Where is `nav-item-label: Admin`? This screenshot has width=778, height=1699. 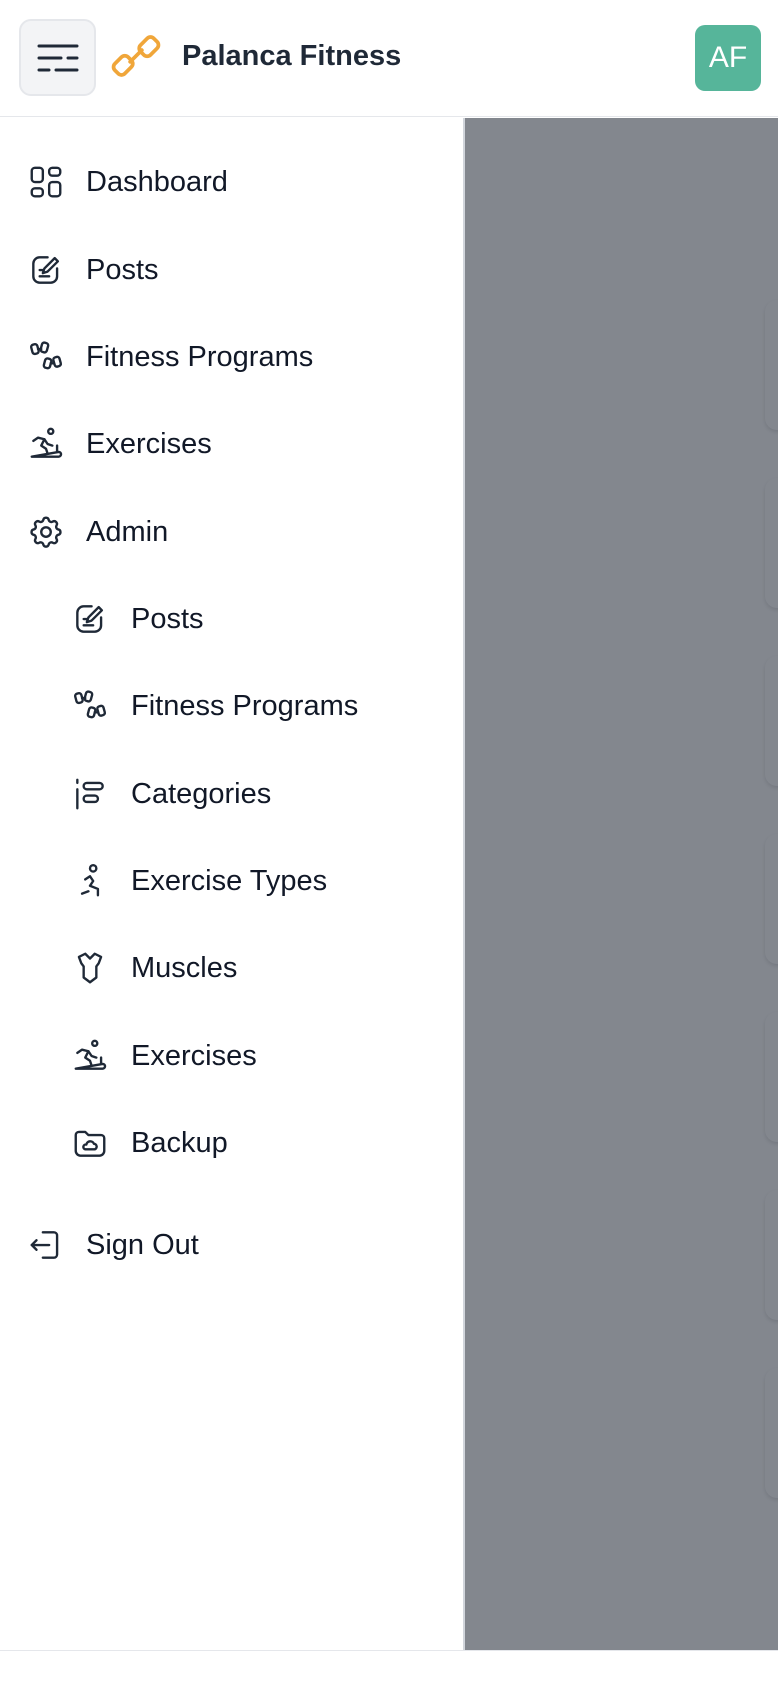 nav-item-label: Admin is located at coordinates (127, 531).